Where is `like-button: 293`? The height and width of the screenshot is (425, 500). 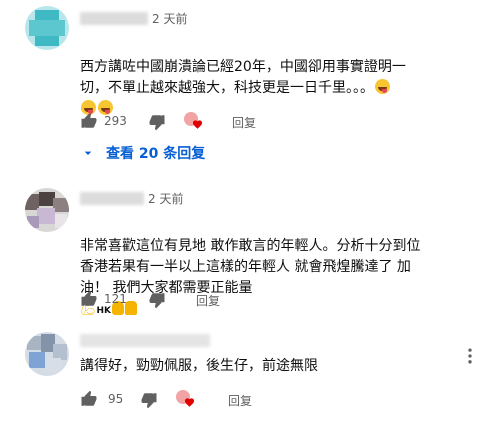
like-button: 293 is located at coordinates (103, 121).